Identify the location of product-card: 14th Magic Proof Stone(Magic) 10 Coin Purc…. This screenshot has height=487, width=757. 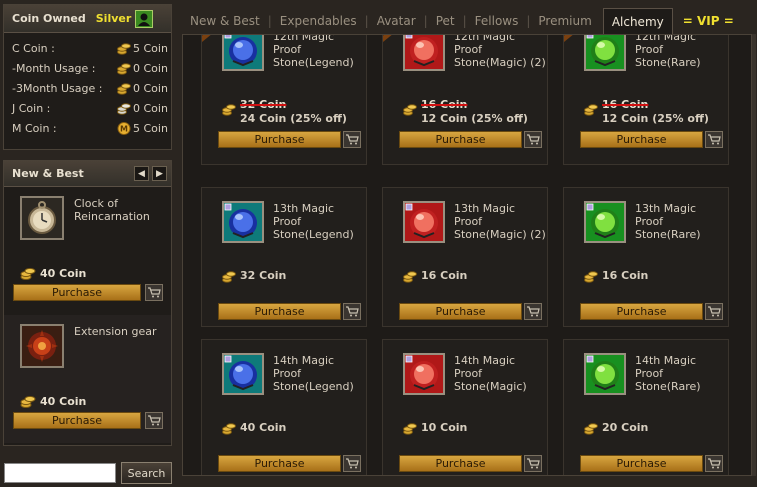
(465, 407).